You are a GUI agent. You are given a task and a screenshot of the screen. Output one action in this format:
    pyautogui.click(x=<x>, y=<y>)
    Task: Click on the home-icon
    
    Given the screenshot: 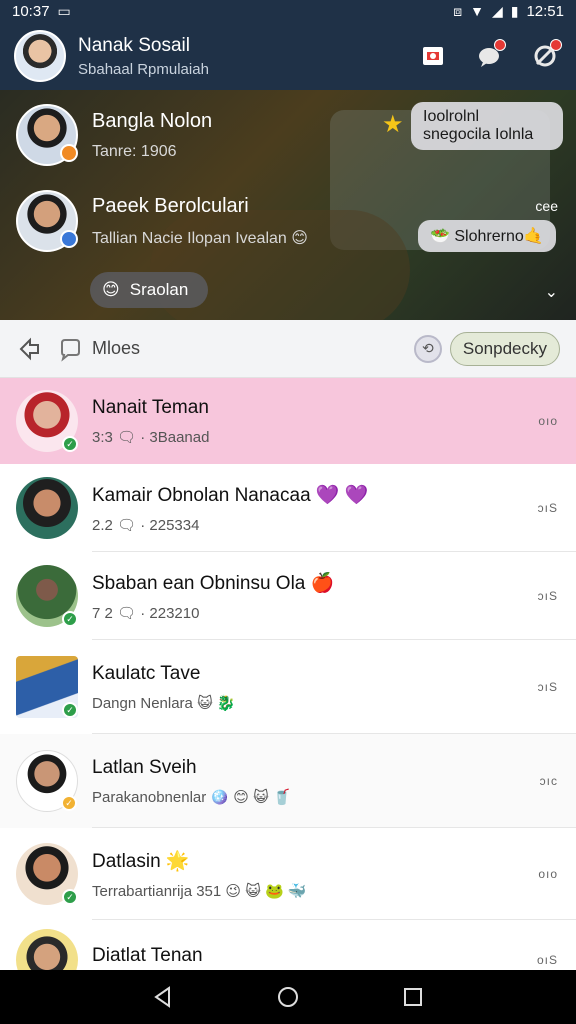 What is the action you would take?
    pyautogui.click(x=287, y=997)
    